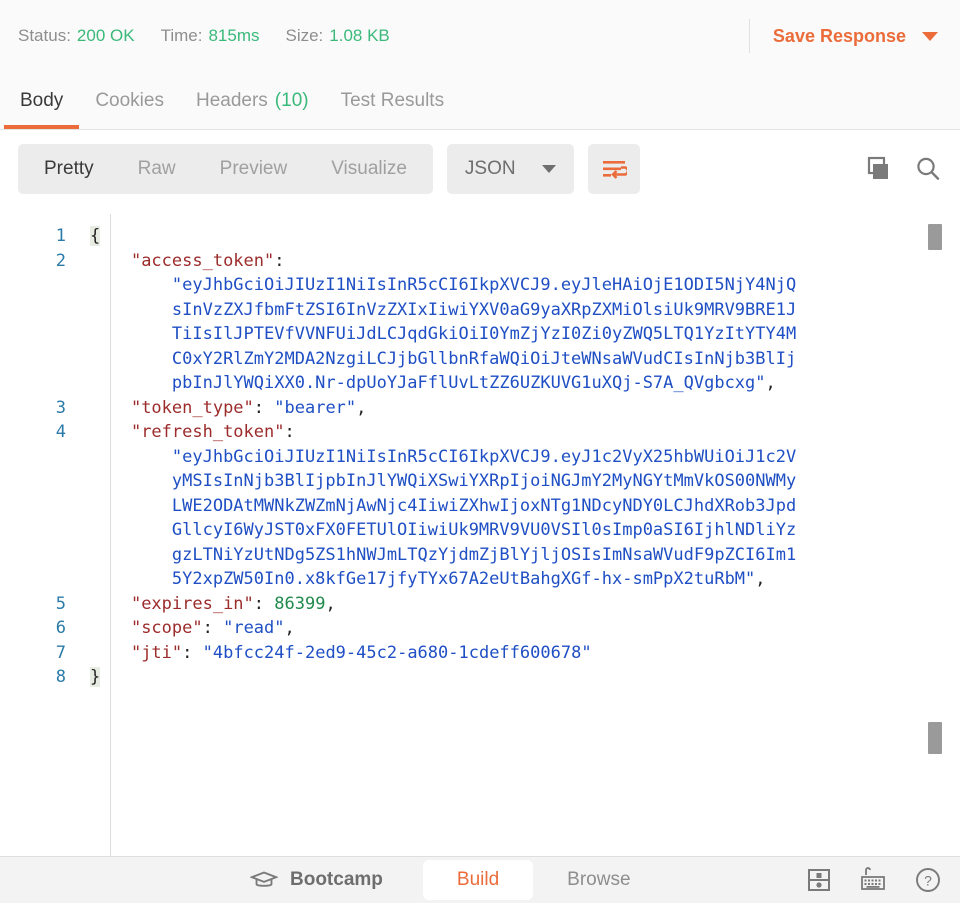 The width and height of the screenshot is (960, 903). Describe the element at coordinates (336, 879) in the screenshot. I see `bootcamp-label: Bootcamp` at that location.